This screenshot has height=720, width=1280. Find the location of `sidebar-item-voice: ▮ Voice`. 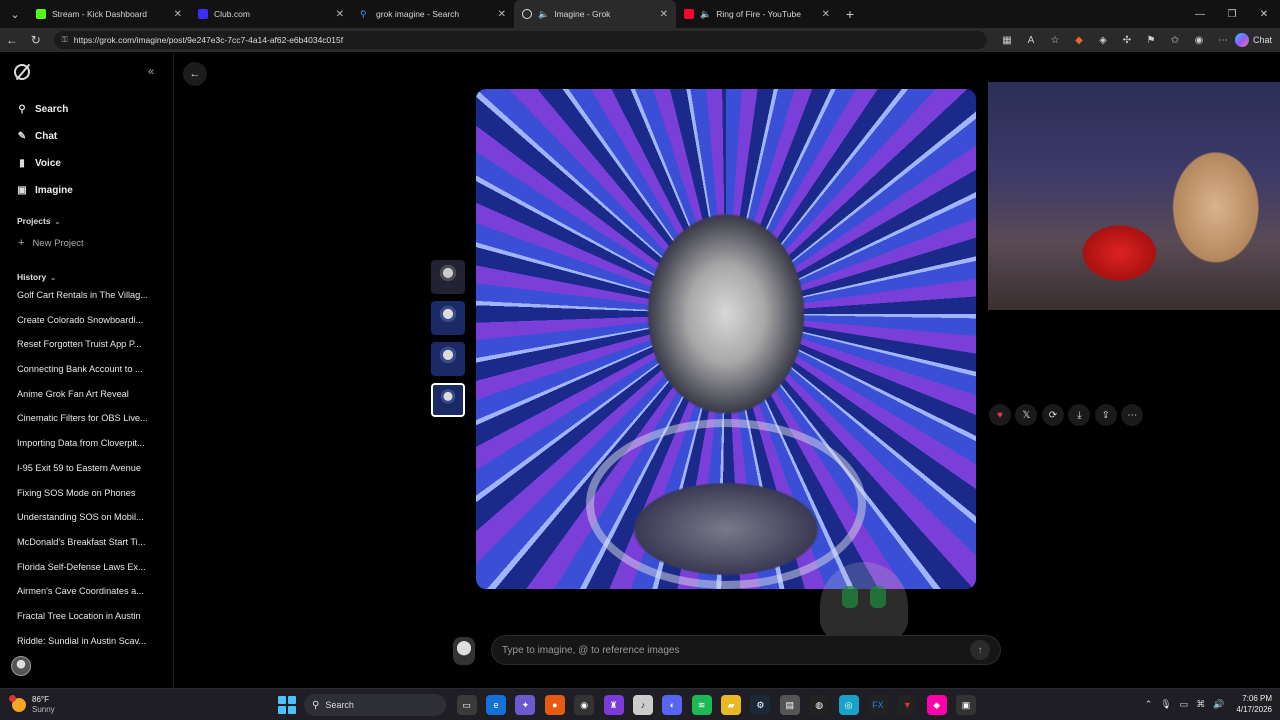

sidebar-item-voice: ▮ Voice is located at coordinates (44, 163).